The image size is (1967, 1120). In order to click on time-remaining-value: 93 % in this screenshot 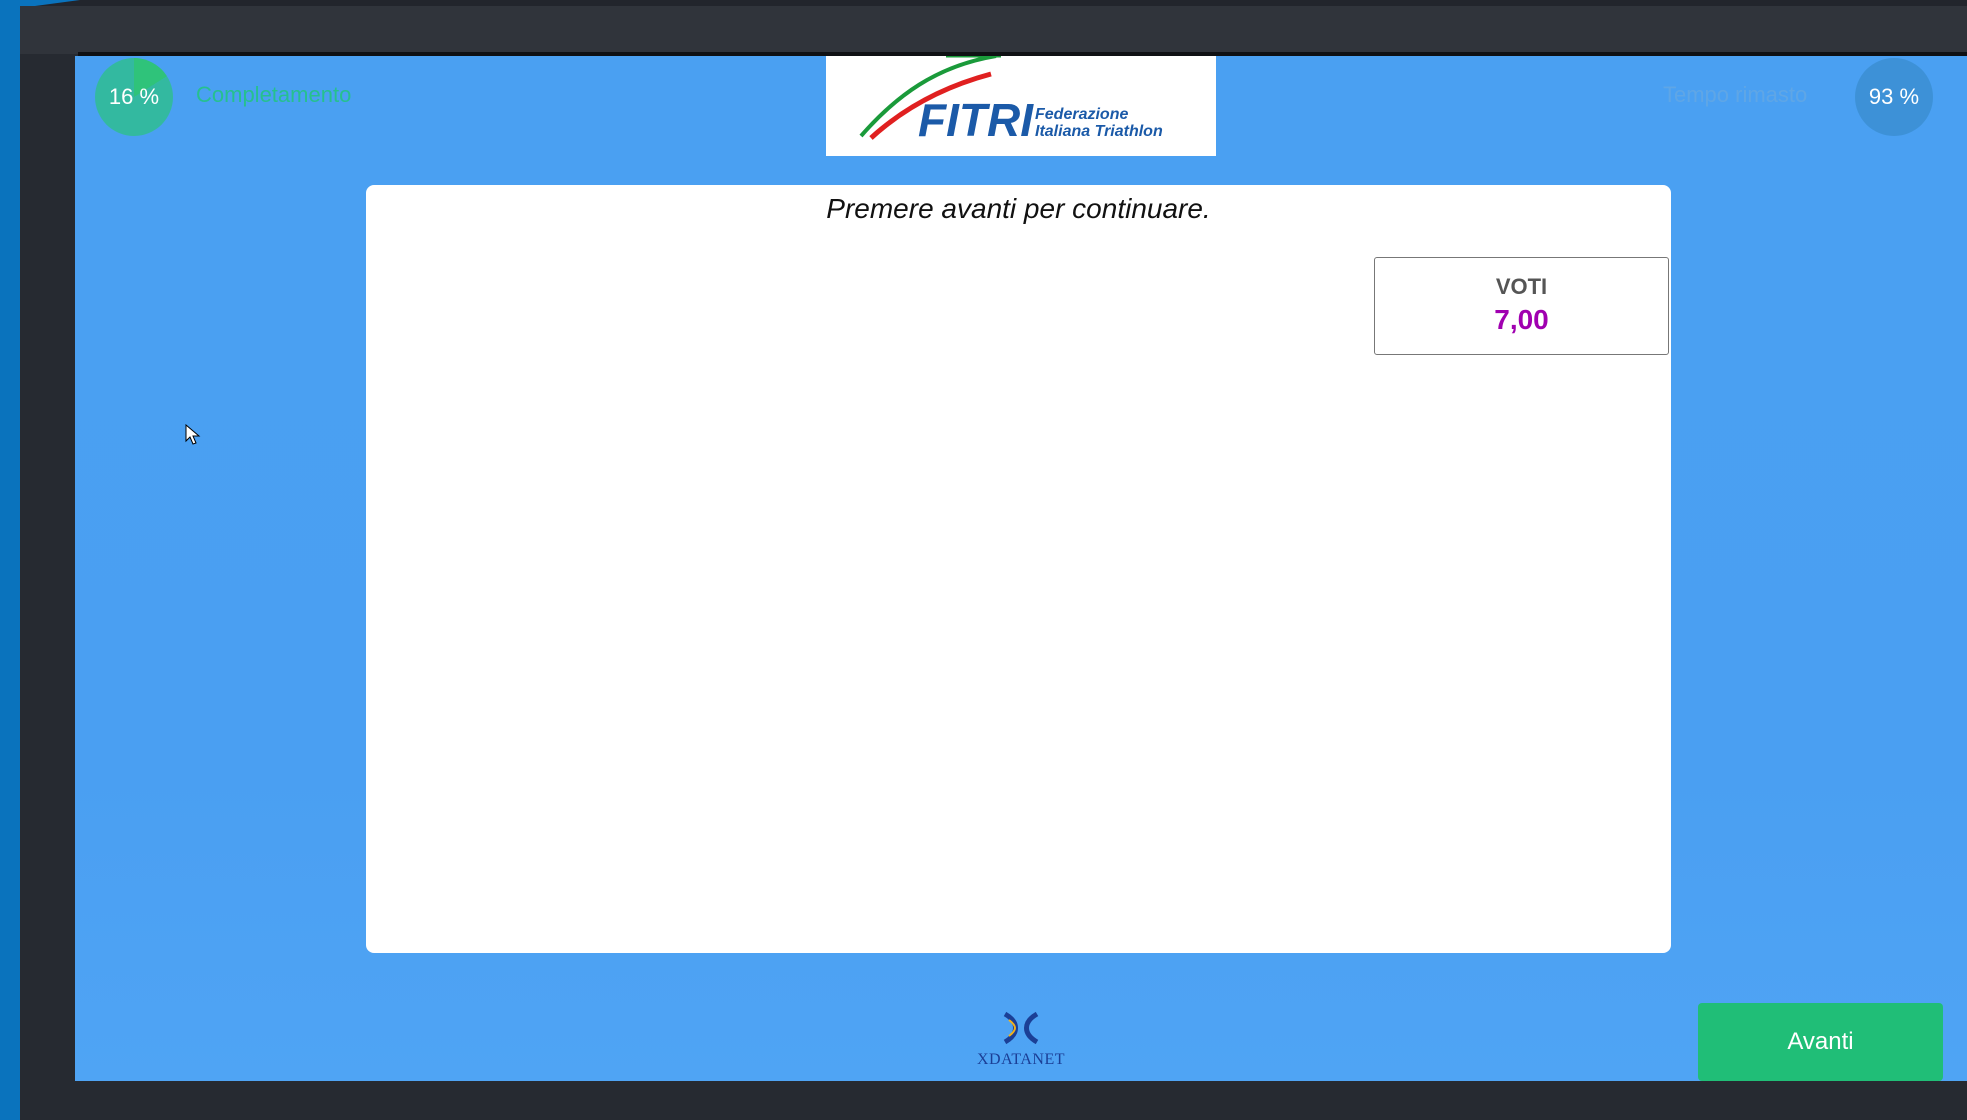, I will do `click(1894, 96)`.